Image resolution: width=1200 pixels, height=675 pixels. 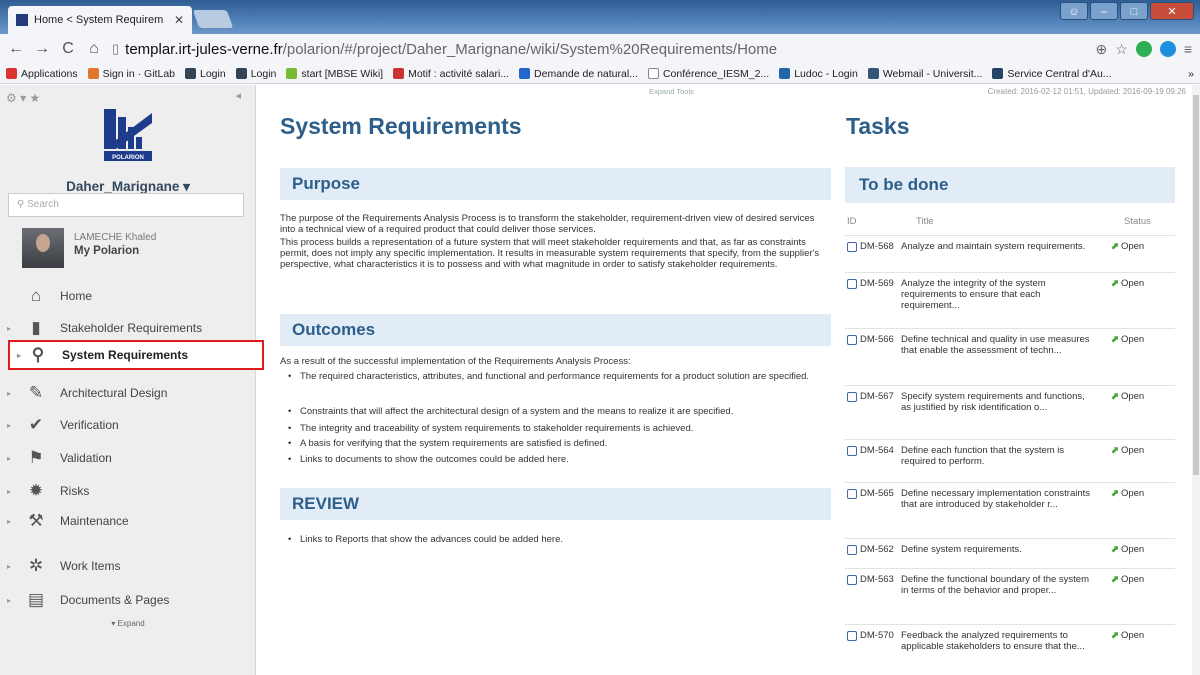 I want to click on sidebar-item-work-items: ▸ ✲ Work Items, so click(x=128, y=566).